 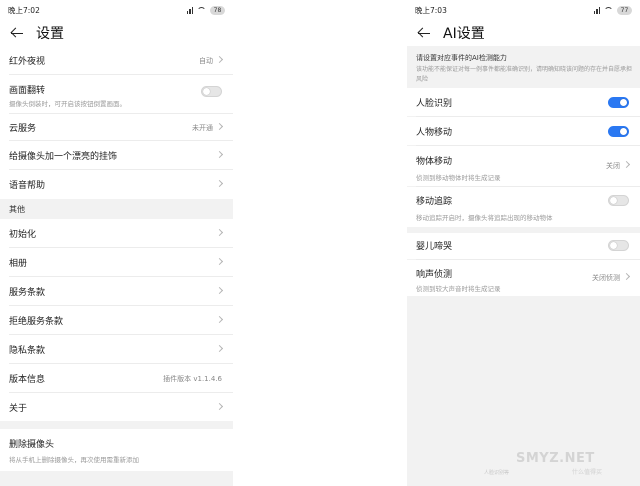 What do you see at coordinates (431, 10) in the screenshot?
I see `status-time: 晚上7:03` at bounding box center [431, 10].